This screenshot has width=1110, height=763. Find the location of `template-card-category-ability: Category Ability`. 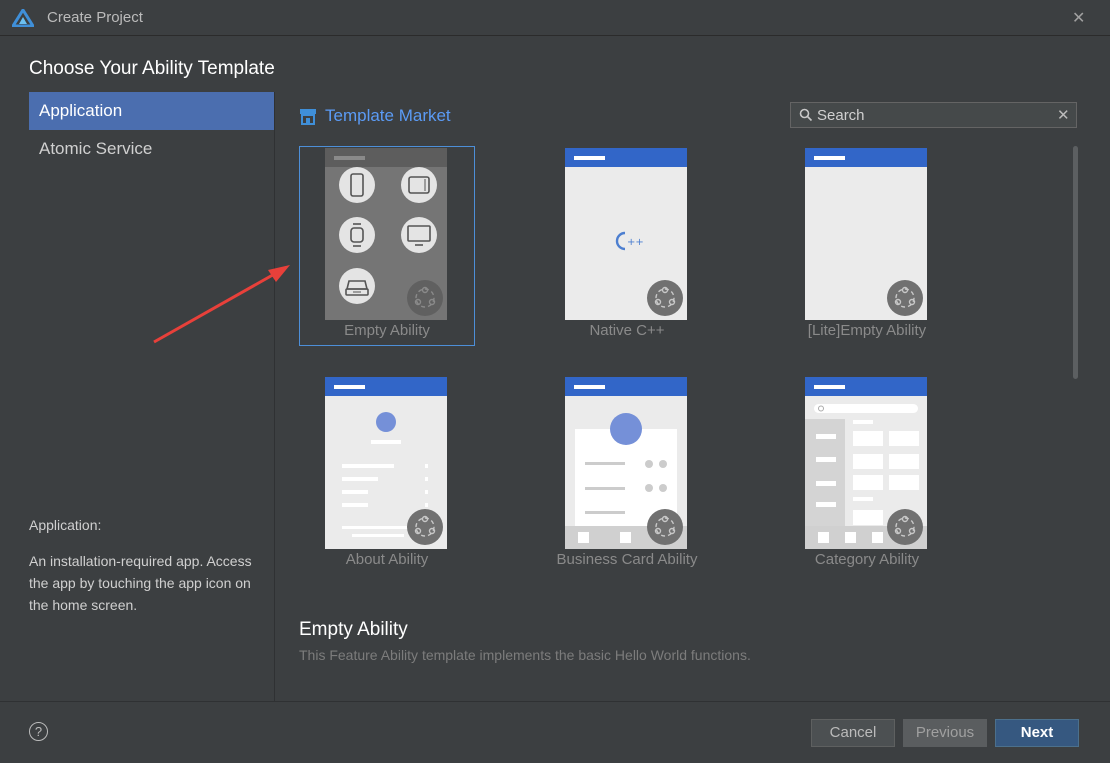

template-card-category-ability: Category Ability is located at coordinates (867, 475).